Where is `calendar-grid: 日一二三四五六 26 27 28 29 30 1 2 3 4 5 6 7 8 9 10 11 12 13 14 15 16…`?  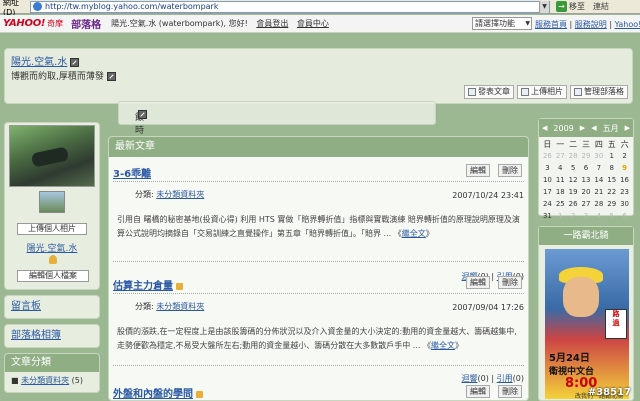
calendar-grid: 日一二三四五六 26 27 28 29 30 1 2 3 4 5 6 7 8 9 10 11 12 13 14 15 16… is located at coordinates (586, 180).